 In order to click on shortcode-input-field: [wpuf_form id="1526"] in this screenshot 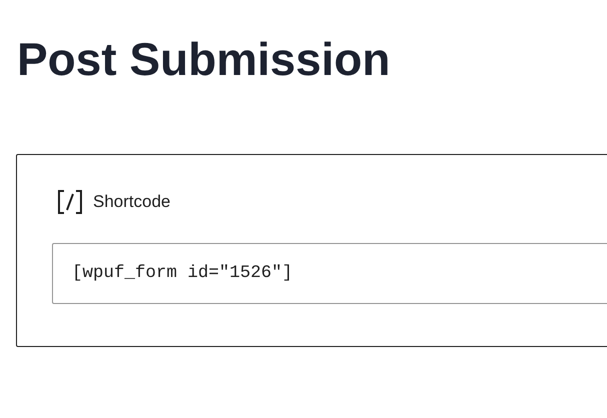, I will do `click(329, 273)`.